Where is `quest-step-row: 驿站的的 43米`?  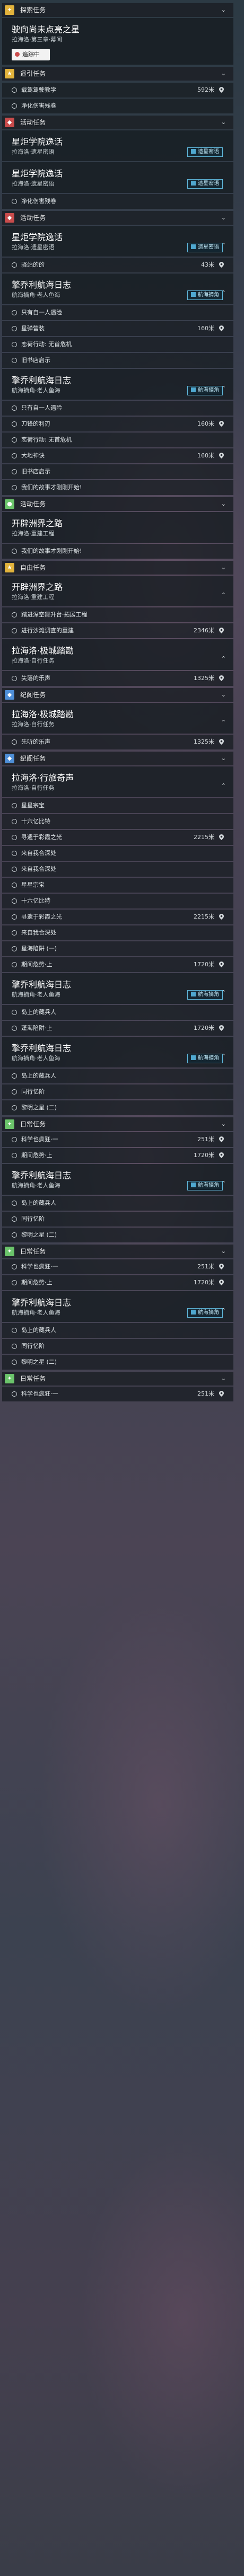
quest-step-row: 驿站的的 43米 is located at coordinates (118, 265).